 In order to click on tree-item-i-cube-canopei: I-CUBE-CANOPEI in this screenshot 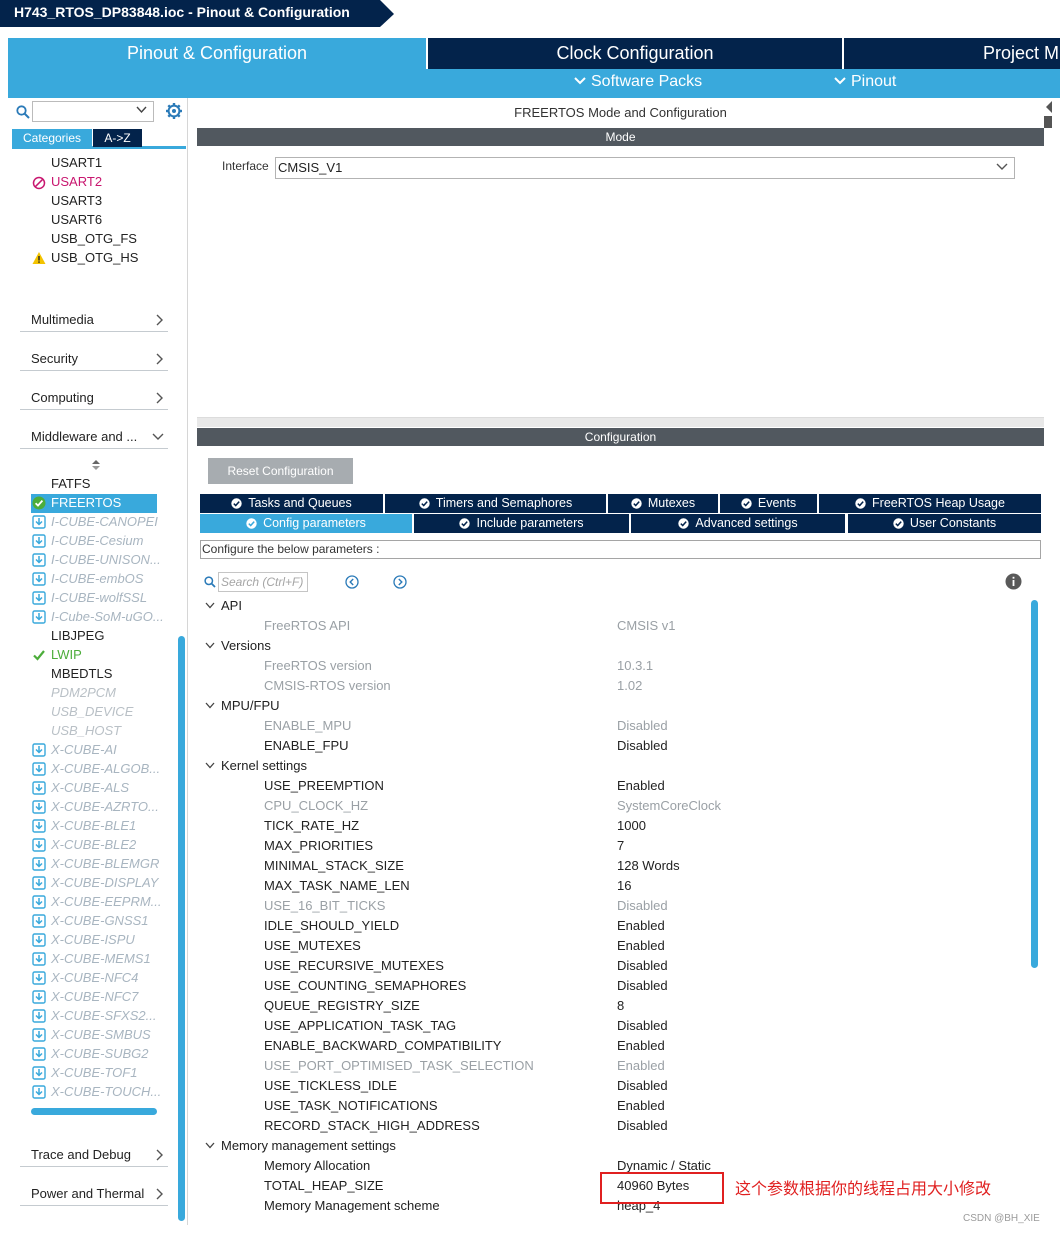, I will do `click(104, 522)`.